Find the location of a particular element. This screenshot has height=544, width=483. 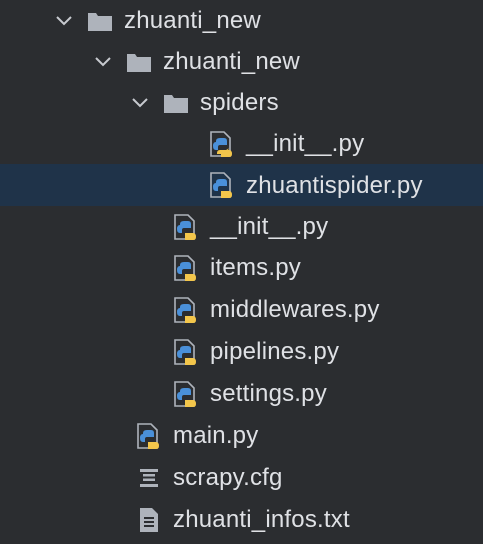

tree-item-main-py: main.py is located at coordinates (241, 435).